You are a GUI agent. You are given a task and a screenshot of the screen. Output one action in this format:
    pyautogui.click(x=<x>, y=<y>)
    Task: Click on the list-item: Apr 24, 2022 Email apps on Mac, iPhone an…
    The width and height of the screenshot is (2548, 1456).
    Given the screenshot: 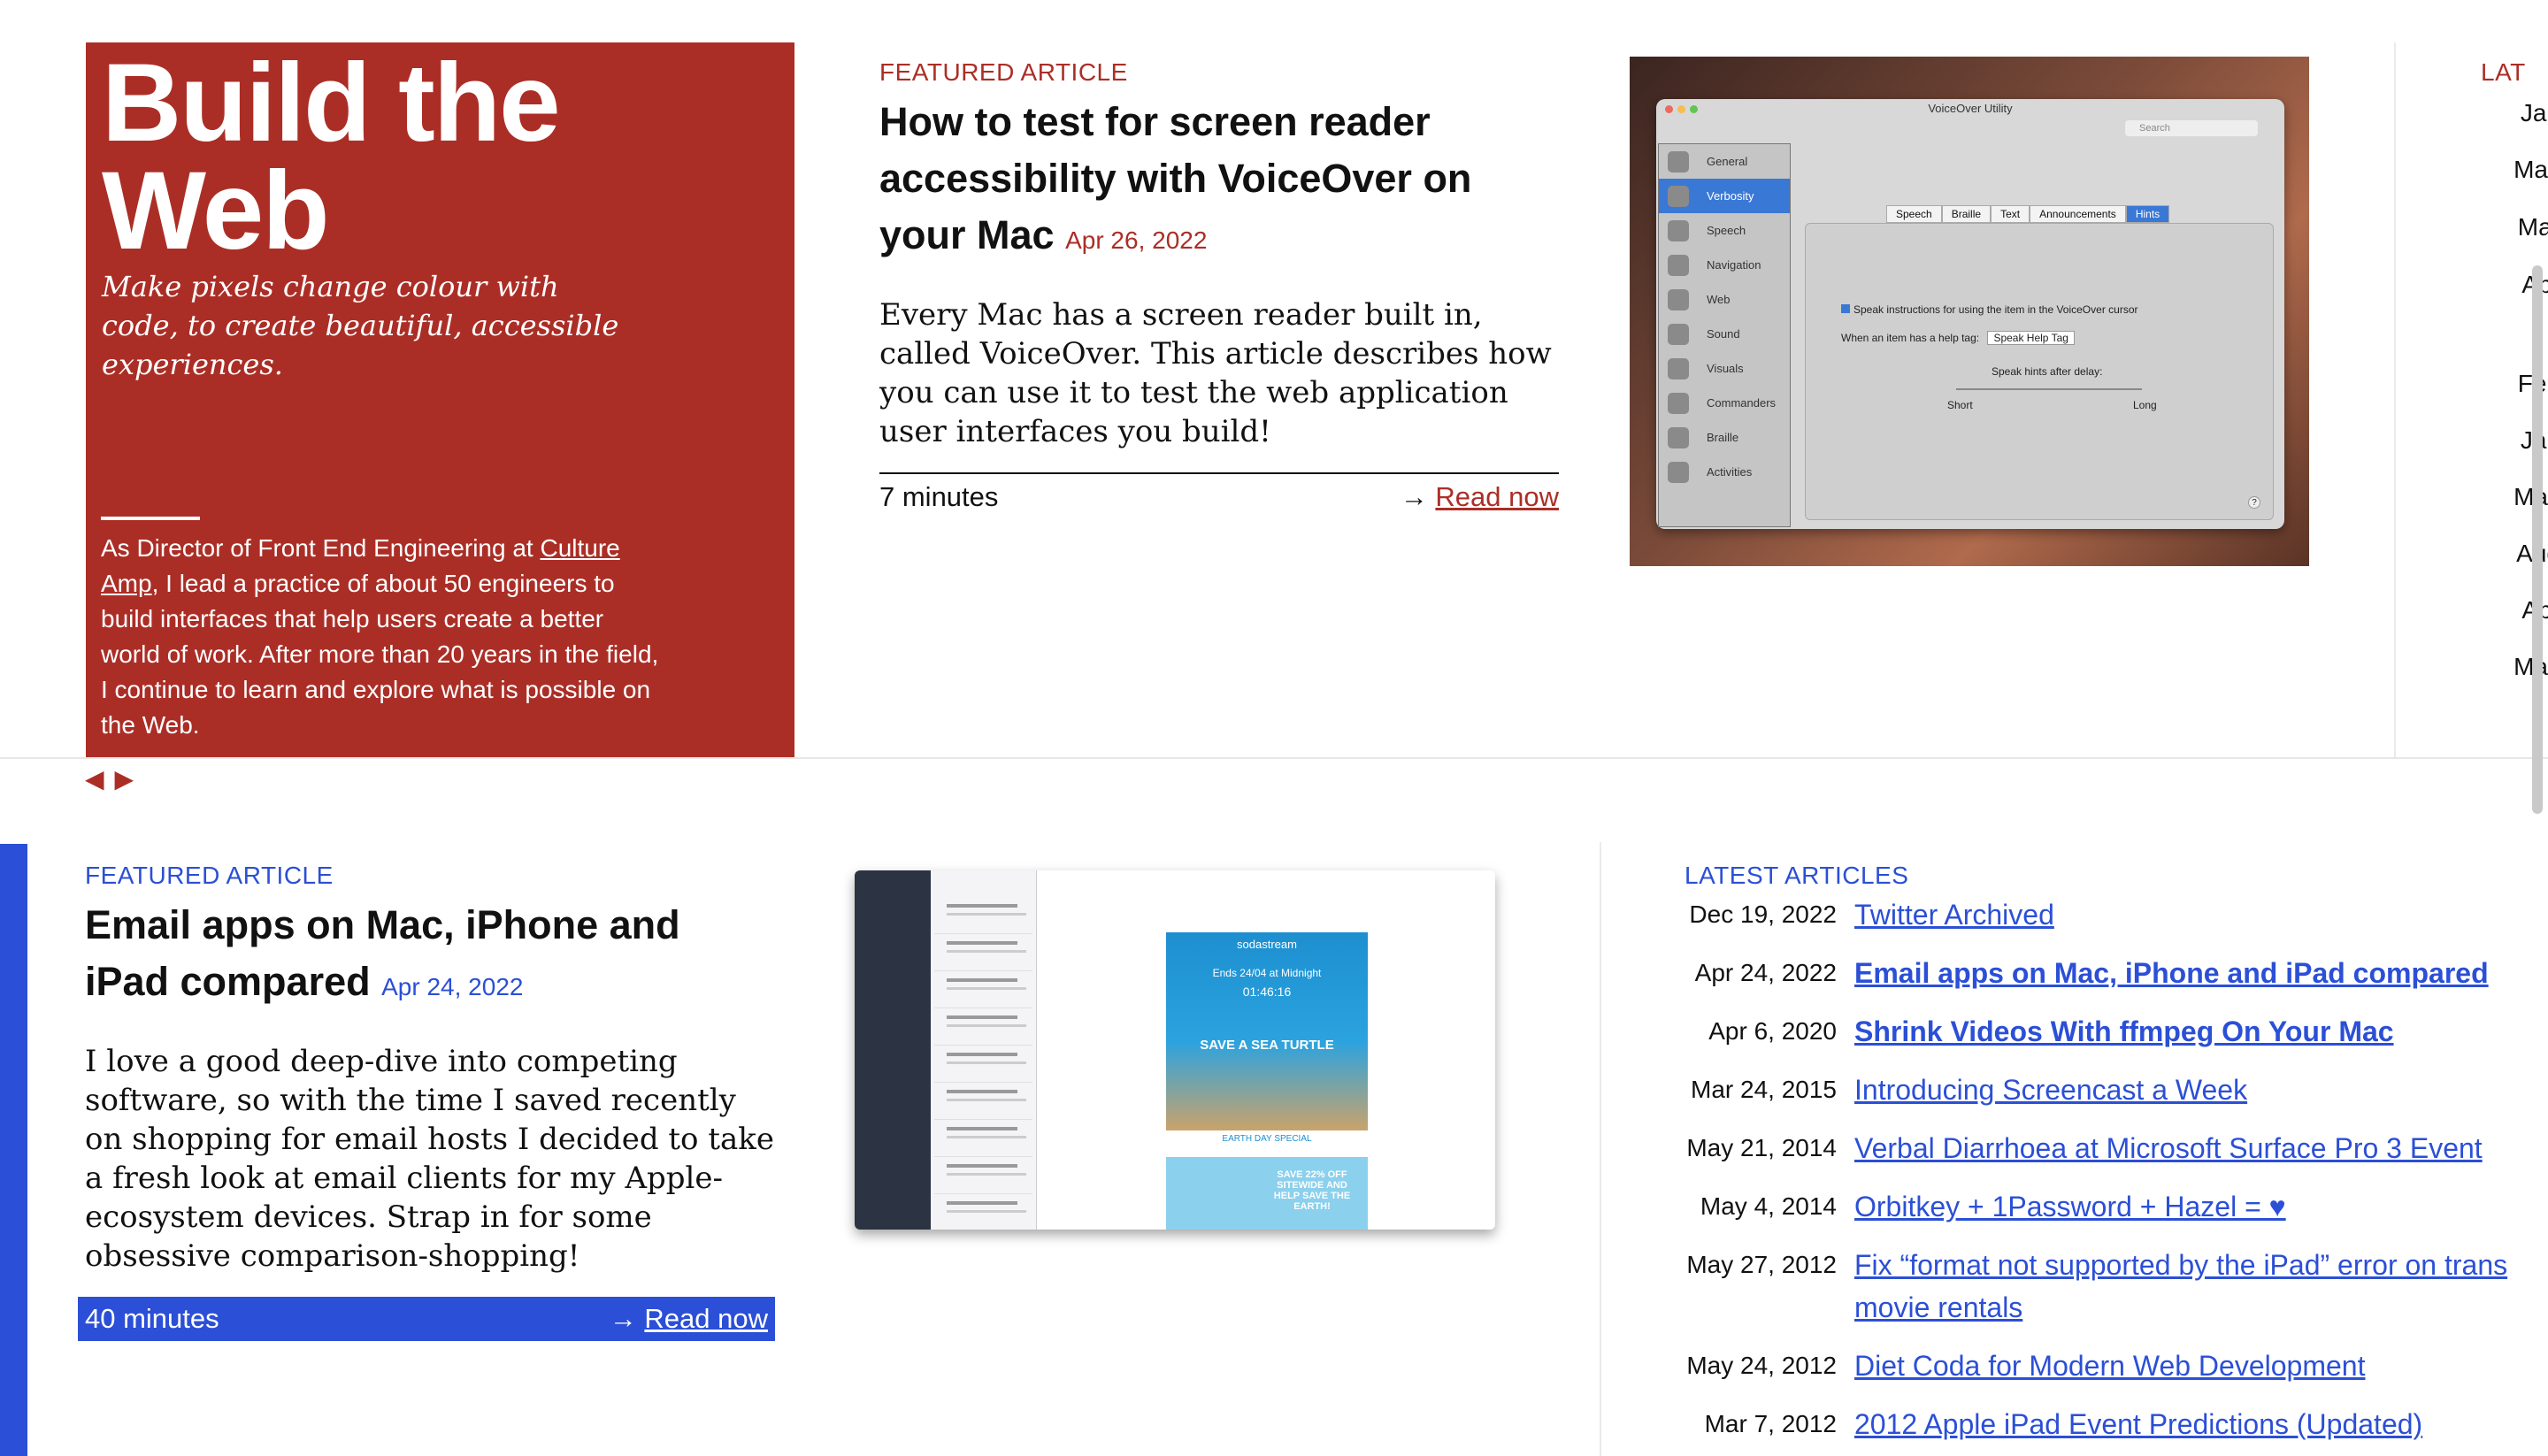 What is the action you would take?
    pyautogui.click(x=2116, y=973)
    